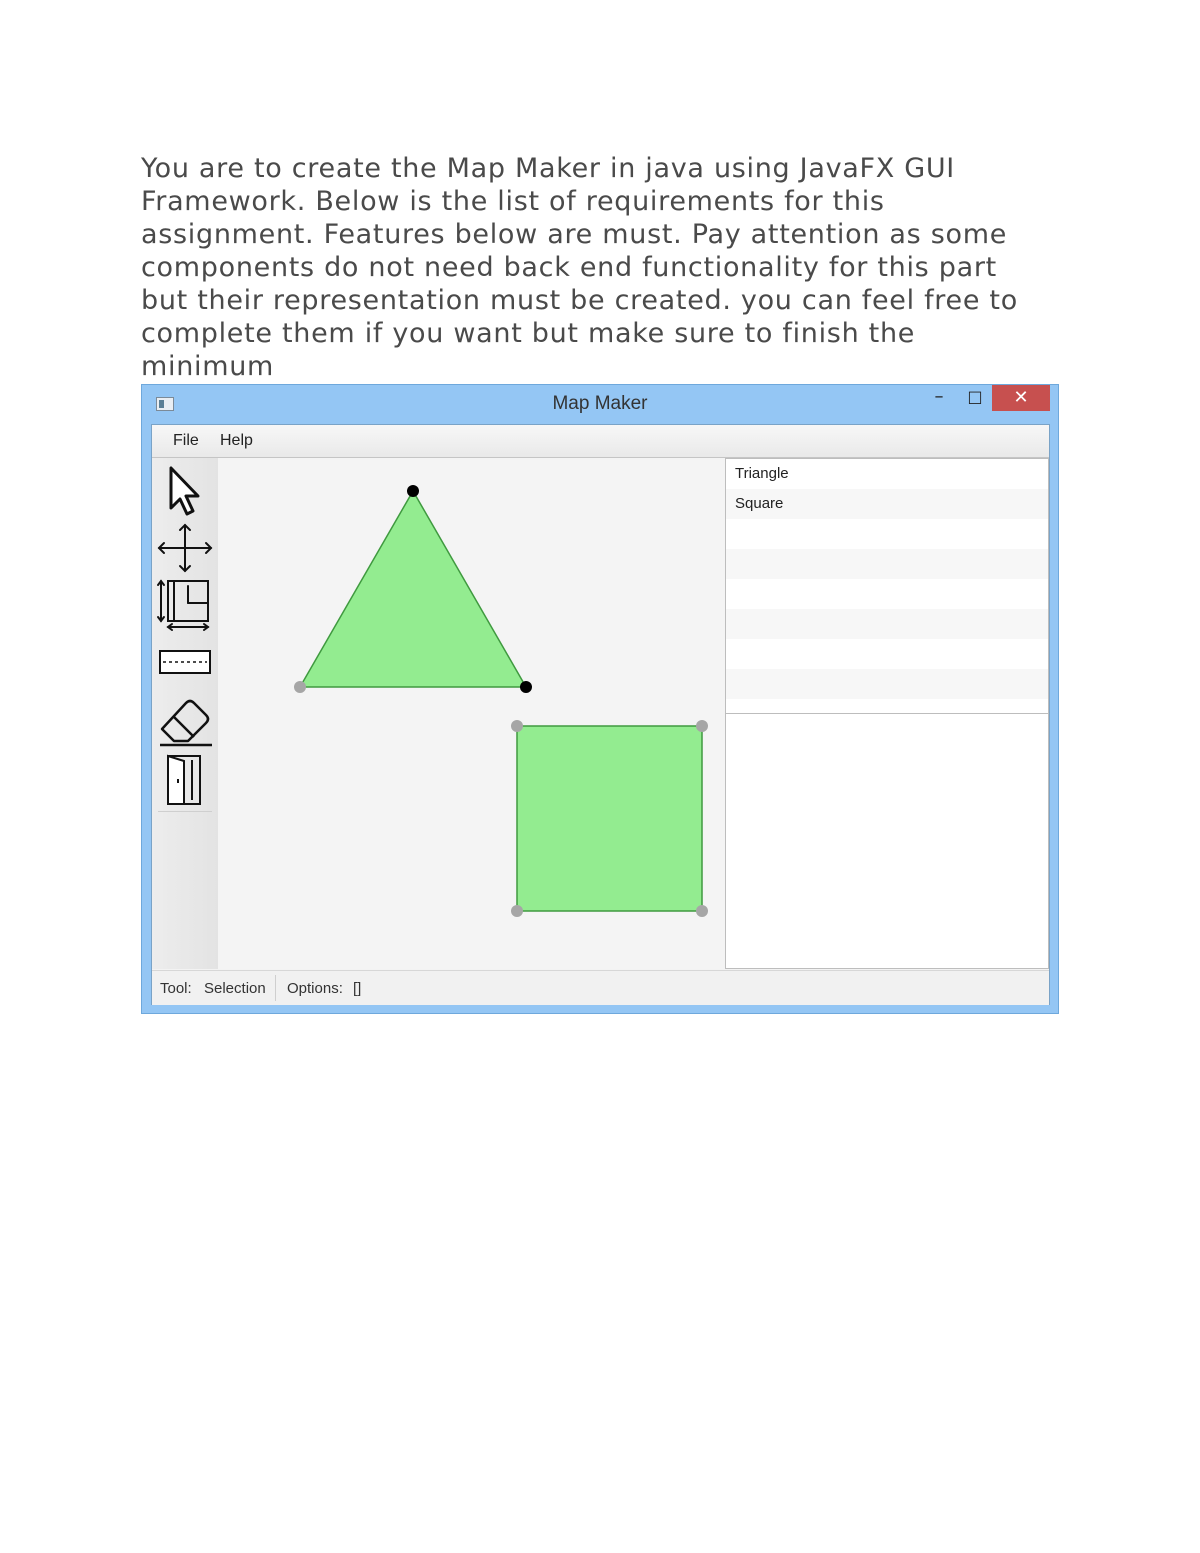 The height and width of the screenshot is (1553, 1200). What do you see at coordinates (275, 988) in the screenshot?
I see `status-separator` at bounding box center [275, 988].